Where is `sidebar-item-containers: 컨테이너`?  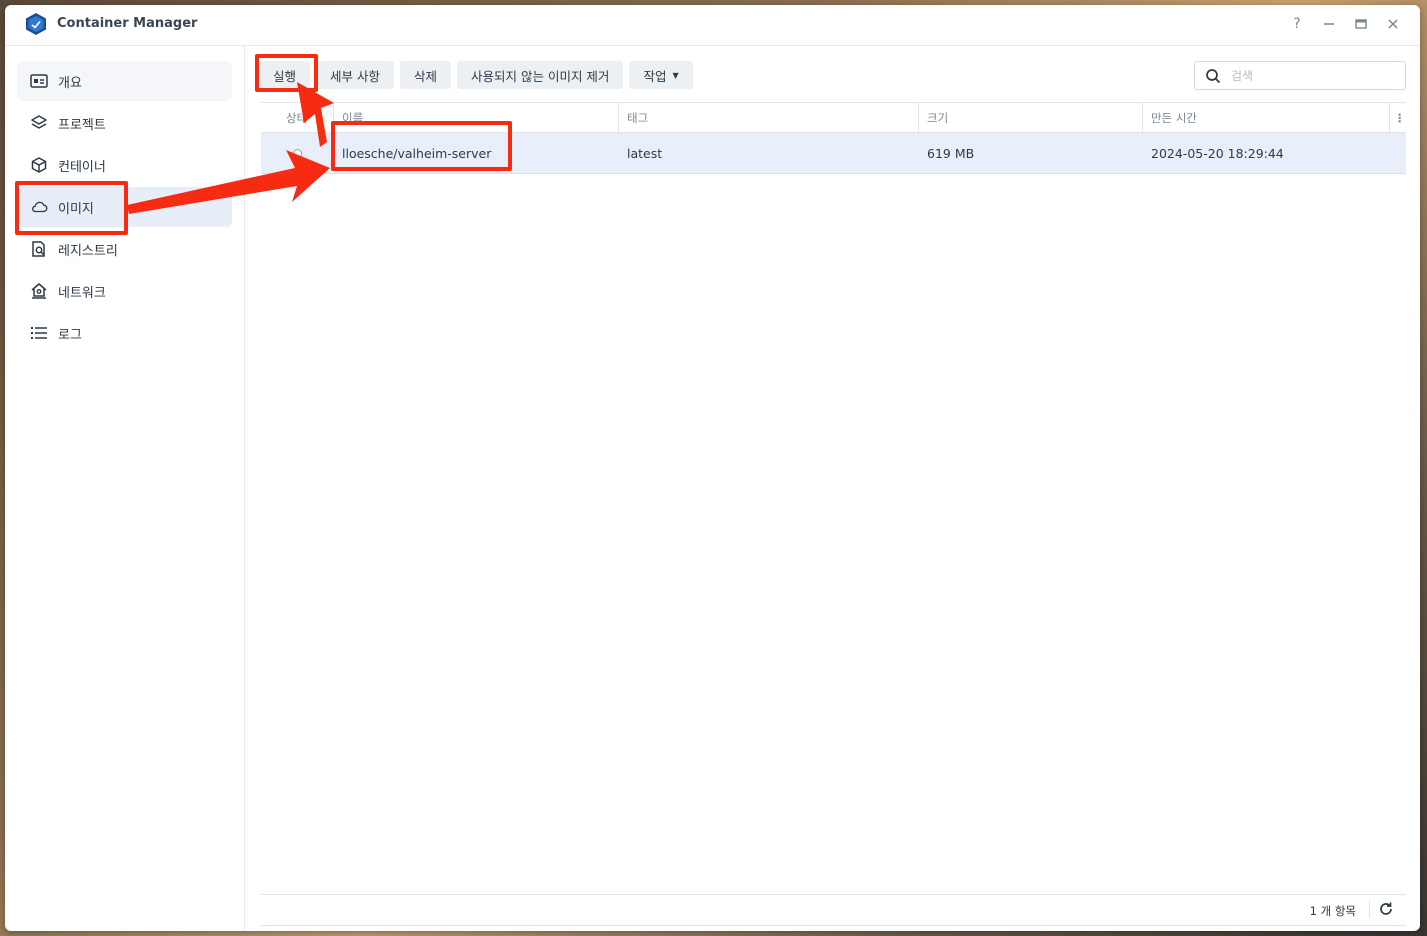
sidebar-item-containers: 컨테이너 is located at coordinates (124, 165).